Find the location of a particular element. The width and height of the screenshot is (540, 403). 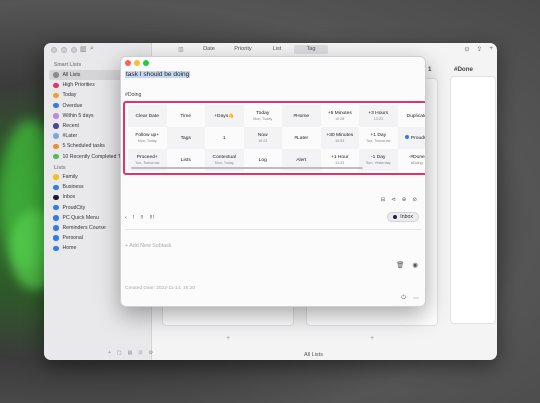

quick-action-1-day: -1 Day Sun, Yesterday is located at coordinates (378, 160).